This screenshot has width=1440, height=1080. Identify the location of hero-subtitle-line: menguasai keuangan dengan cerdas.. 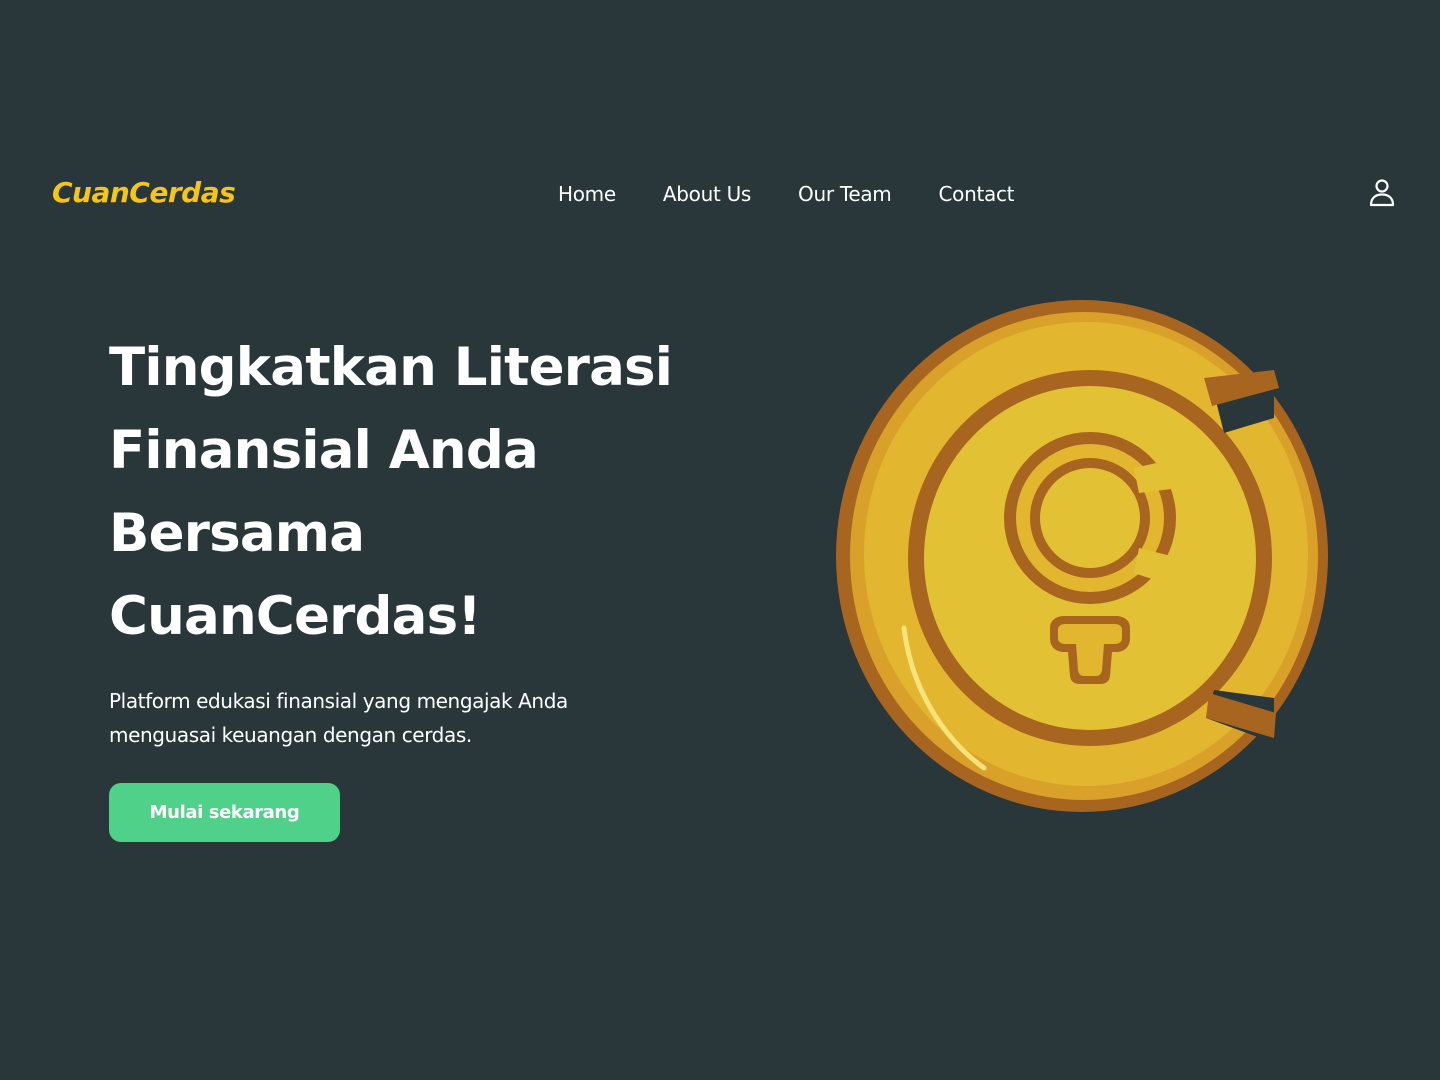
(290, 735).